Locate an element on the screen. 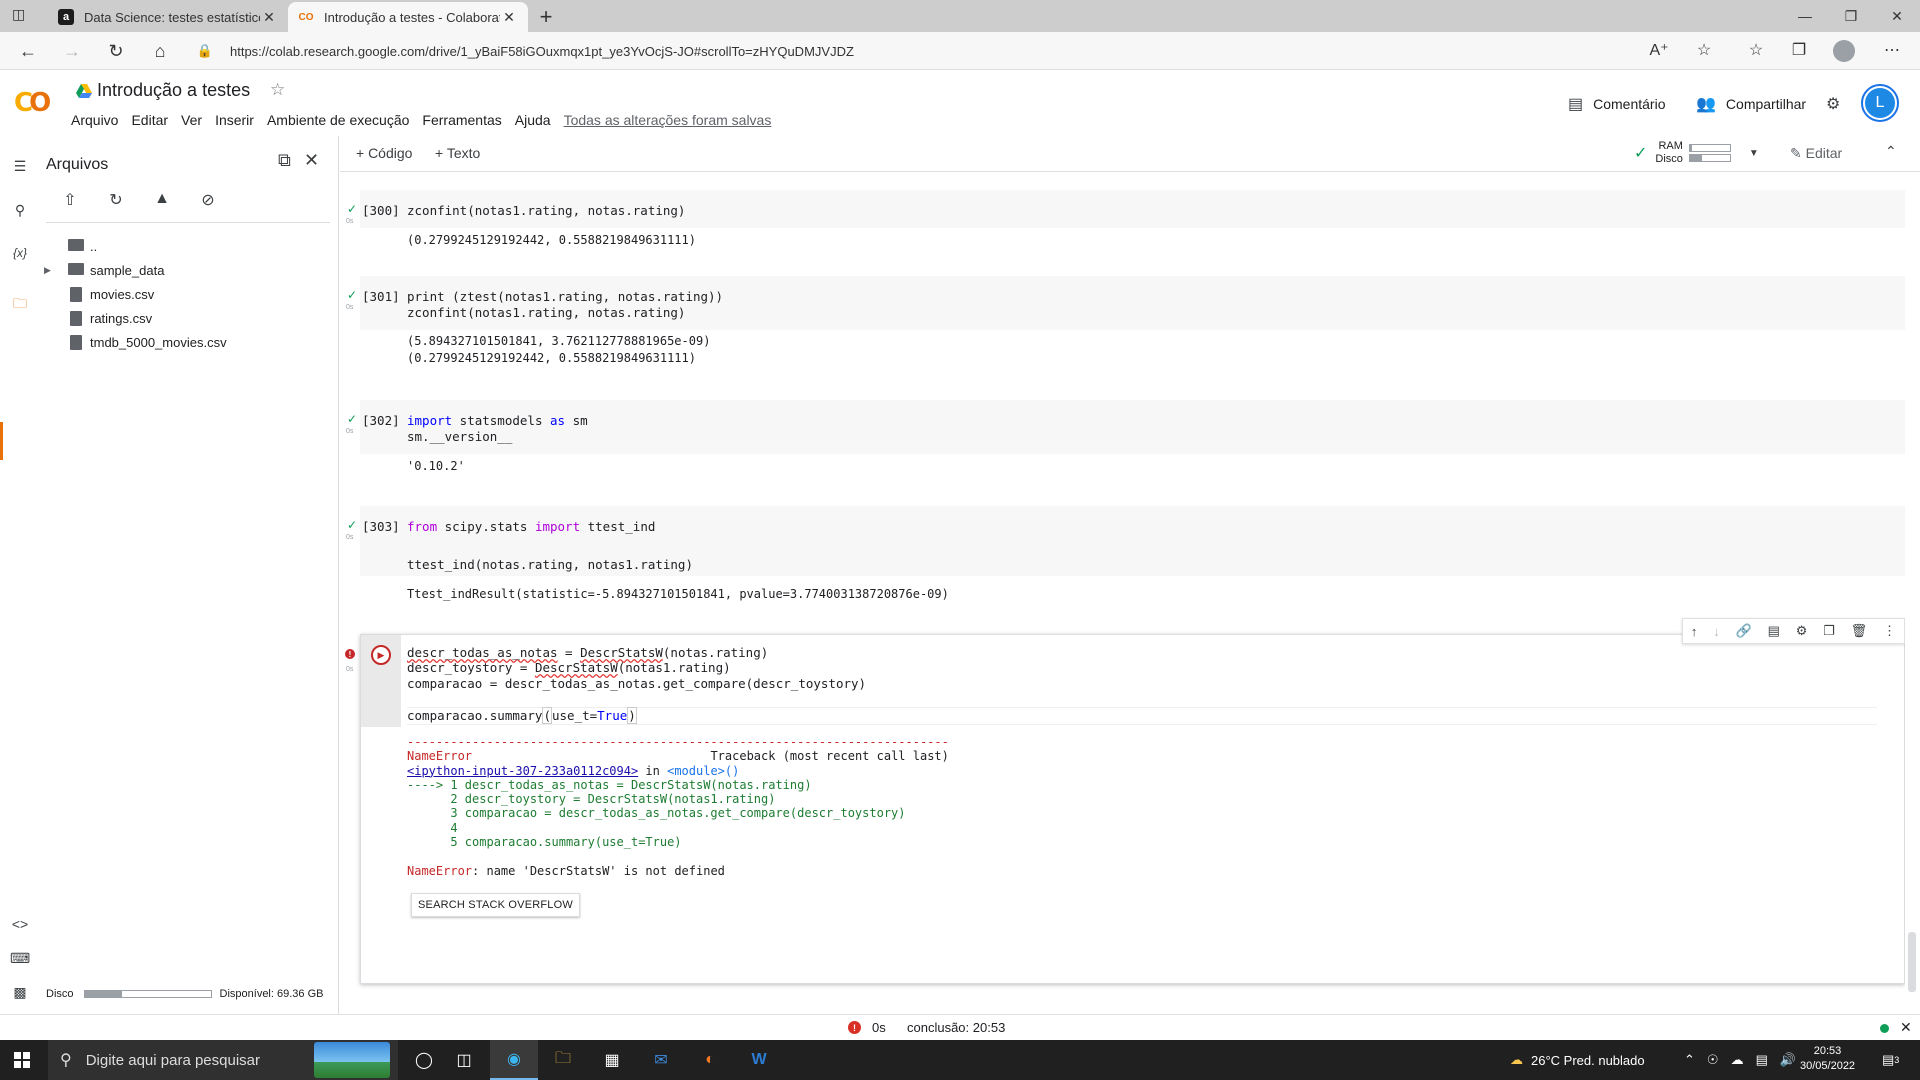  tree-item-folder: ▶ sample_data is located at coordinates (188, 270).